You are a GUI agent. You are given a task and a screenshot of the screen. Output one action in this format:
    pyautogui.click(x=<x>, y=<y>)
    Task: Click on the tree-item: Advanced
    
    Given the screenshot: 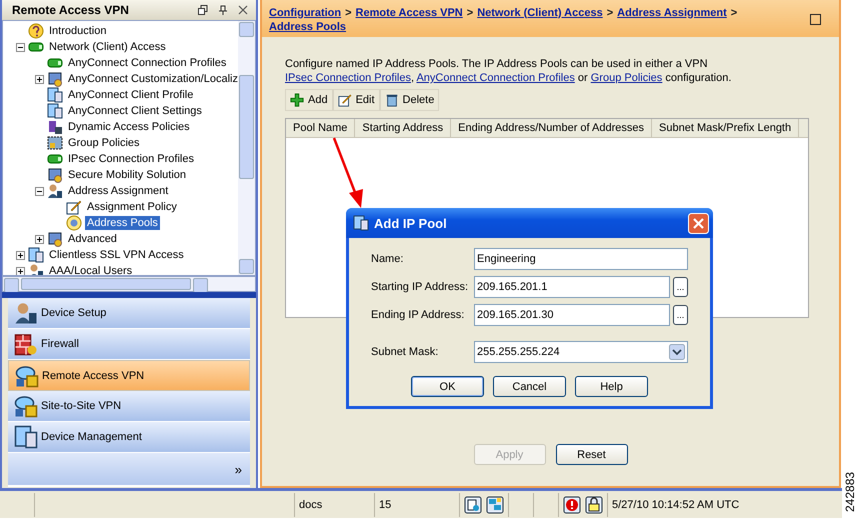 What is the action you would take?
    pyautogui.click(x=92, y=239)
    